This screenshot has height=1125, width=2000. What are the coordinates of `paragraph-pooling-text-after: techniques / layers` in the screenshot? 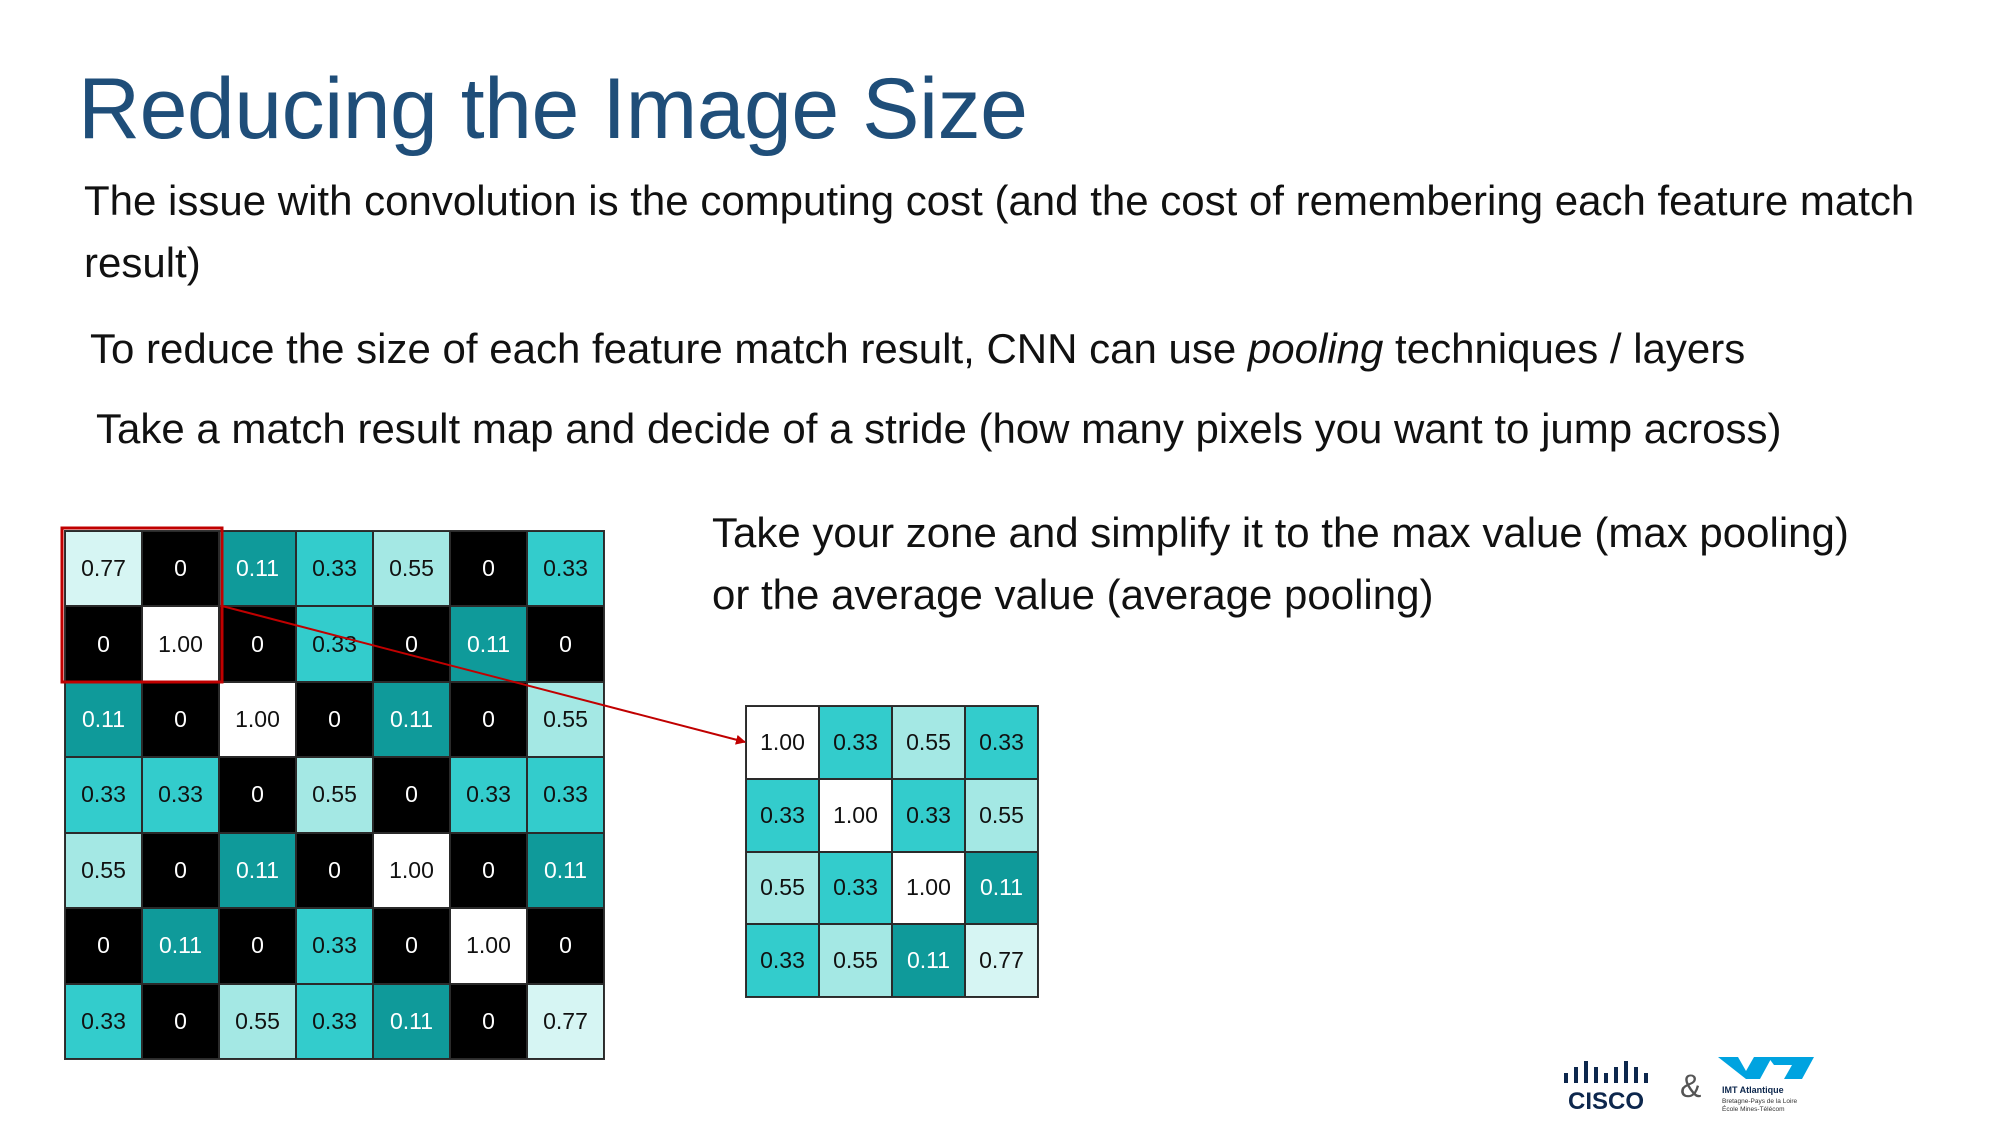 It's located at (1564, 348).